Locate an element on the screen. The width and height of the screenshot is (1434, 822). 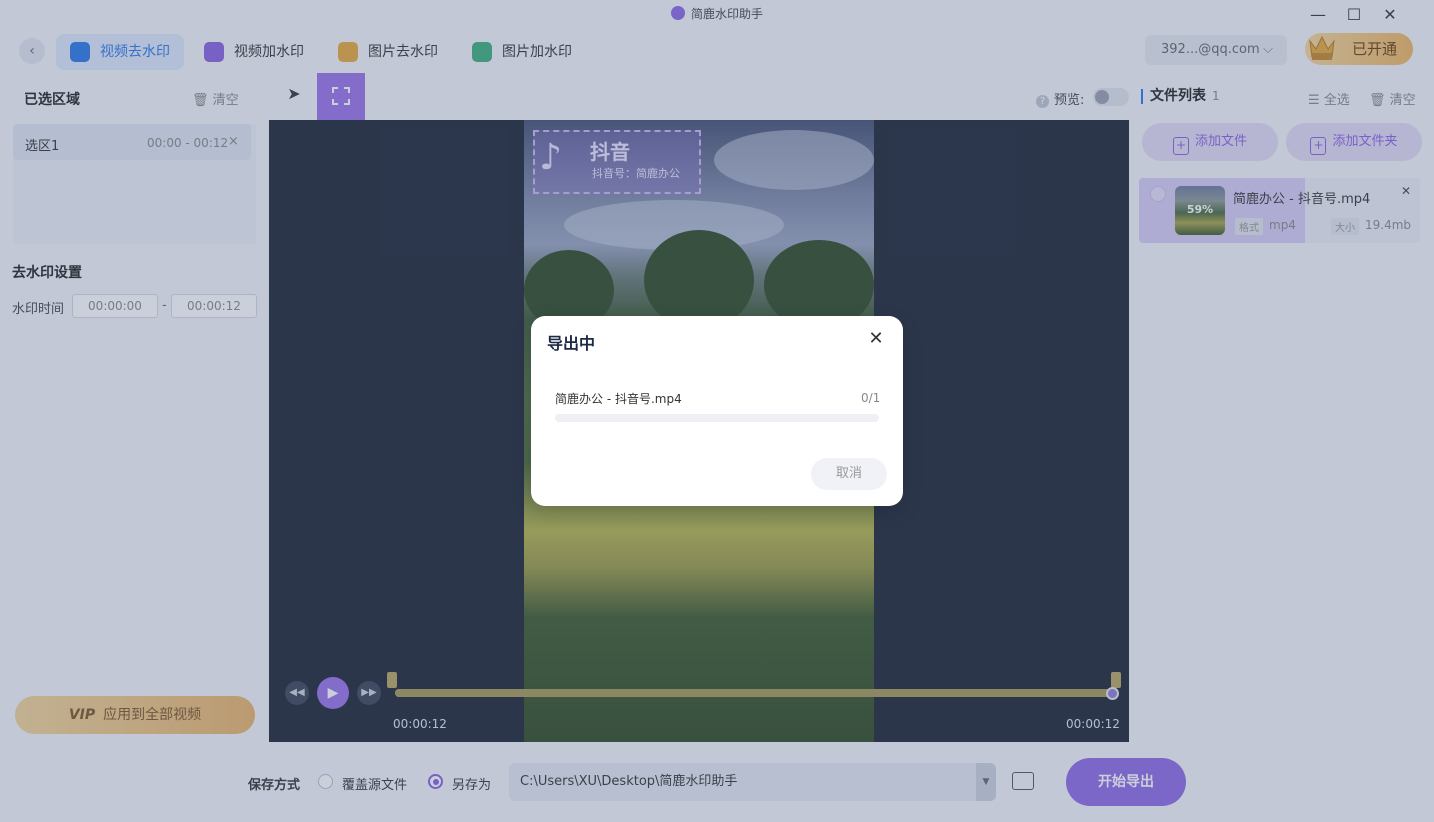
export-count: 0/1 is located at coordinates (871, 398).